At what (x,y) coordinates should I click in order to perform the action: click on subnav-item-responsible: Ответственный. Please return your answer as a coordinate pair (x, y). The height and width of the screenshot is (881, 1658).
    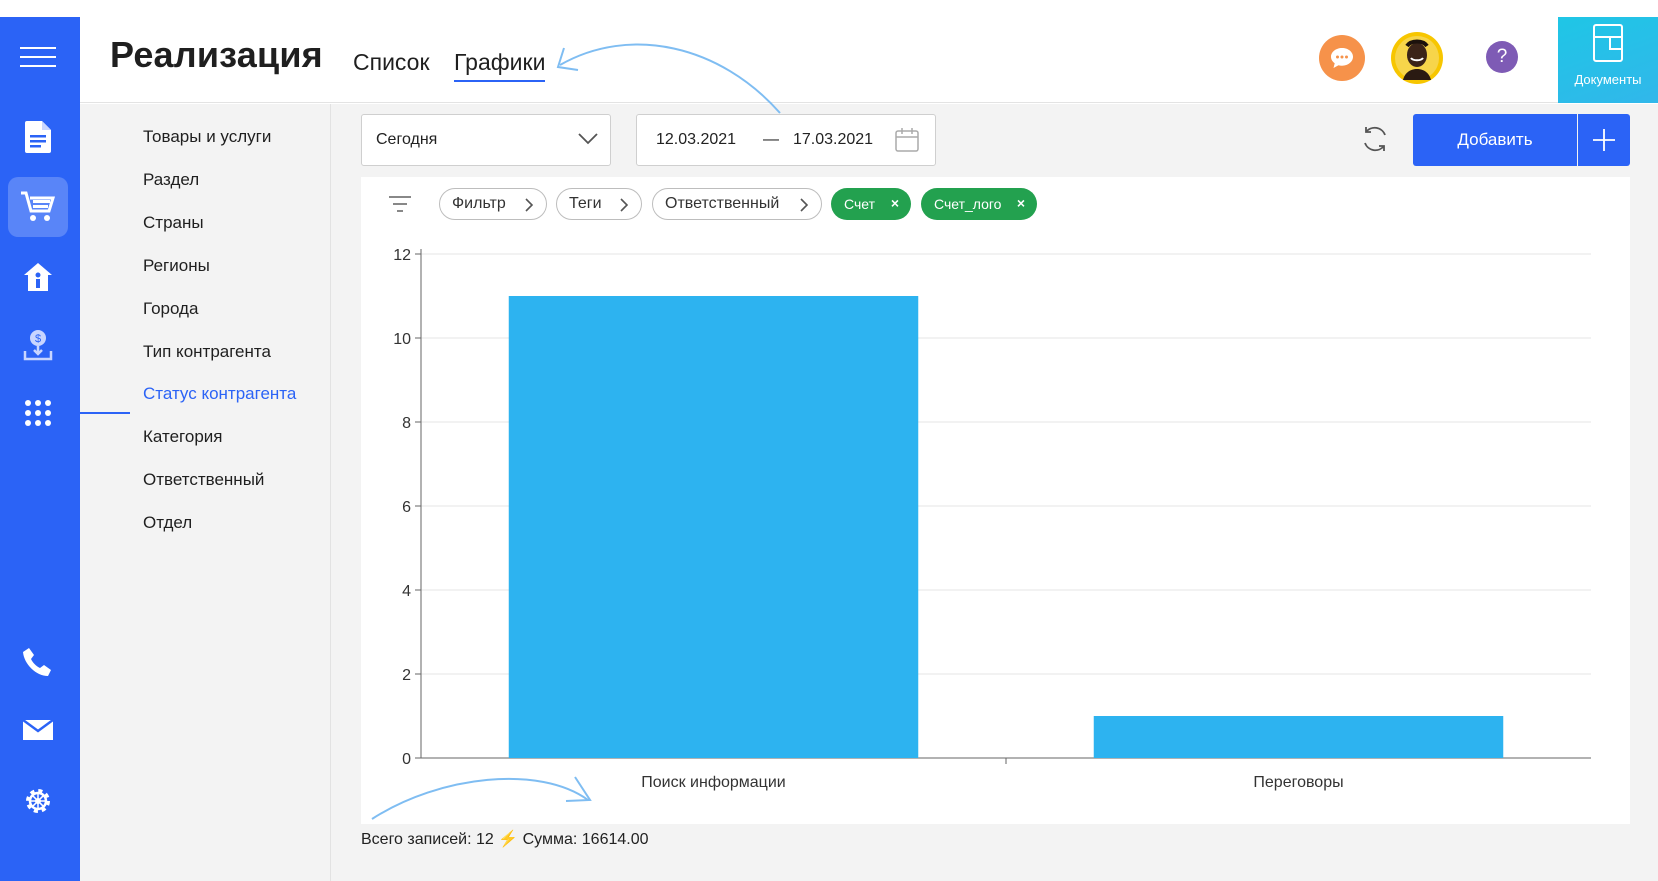
    Looking at the image, I should click on (203, 480).